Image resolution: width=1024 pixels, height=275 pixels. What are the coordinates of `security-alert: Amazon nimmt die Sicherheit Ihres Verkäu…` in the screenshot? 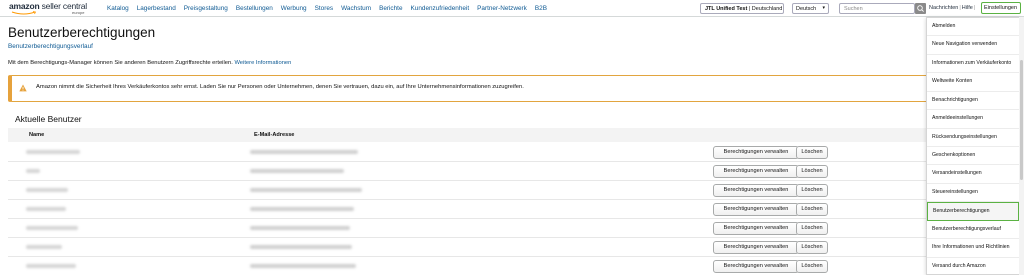 It's located at (516, 88).